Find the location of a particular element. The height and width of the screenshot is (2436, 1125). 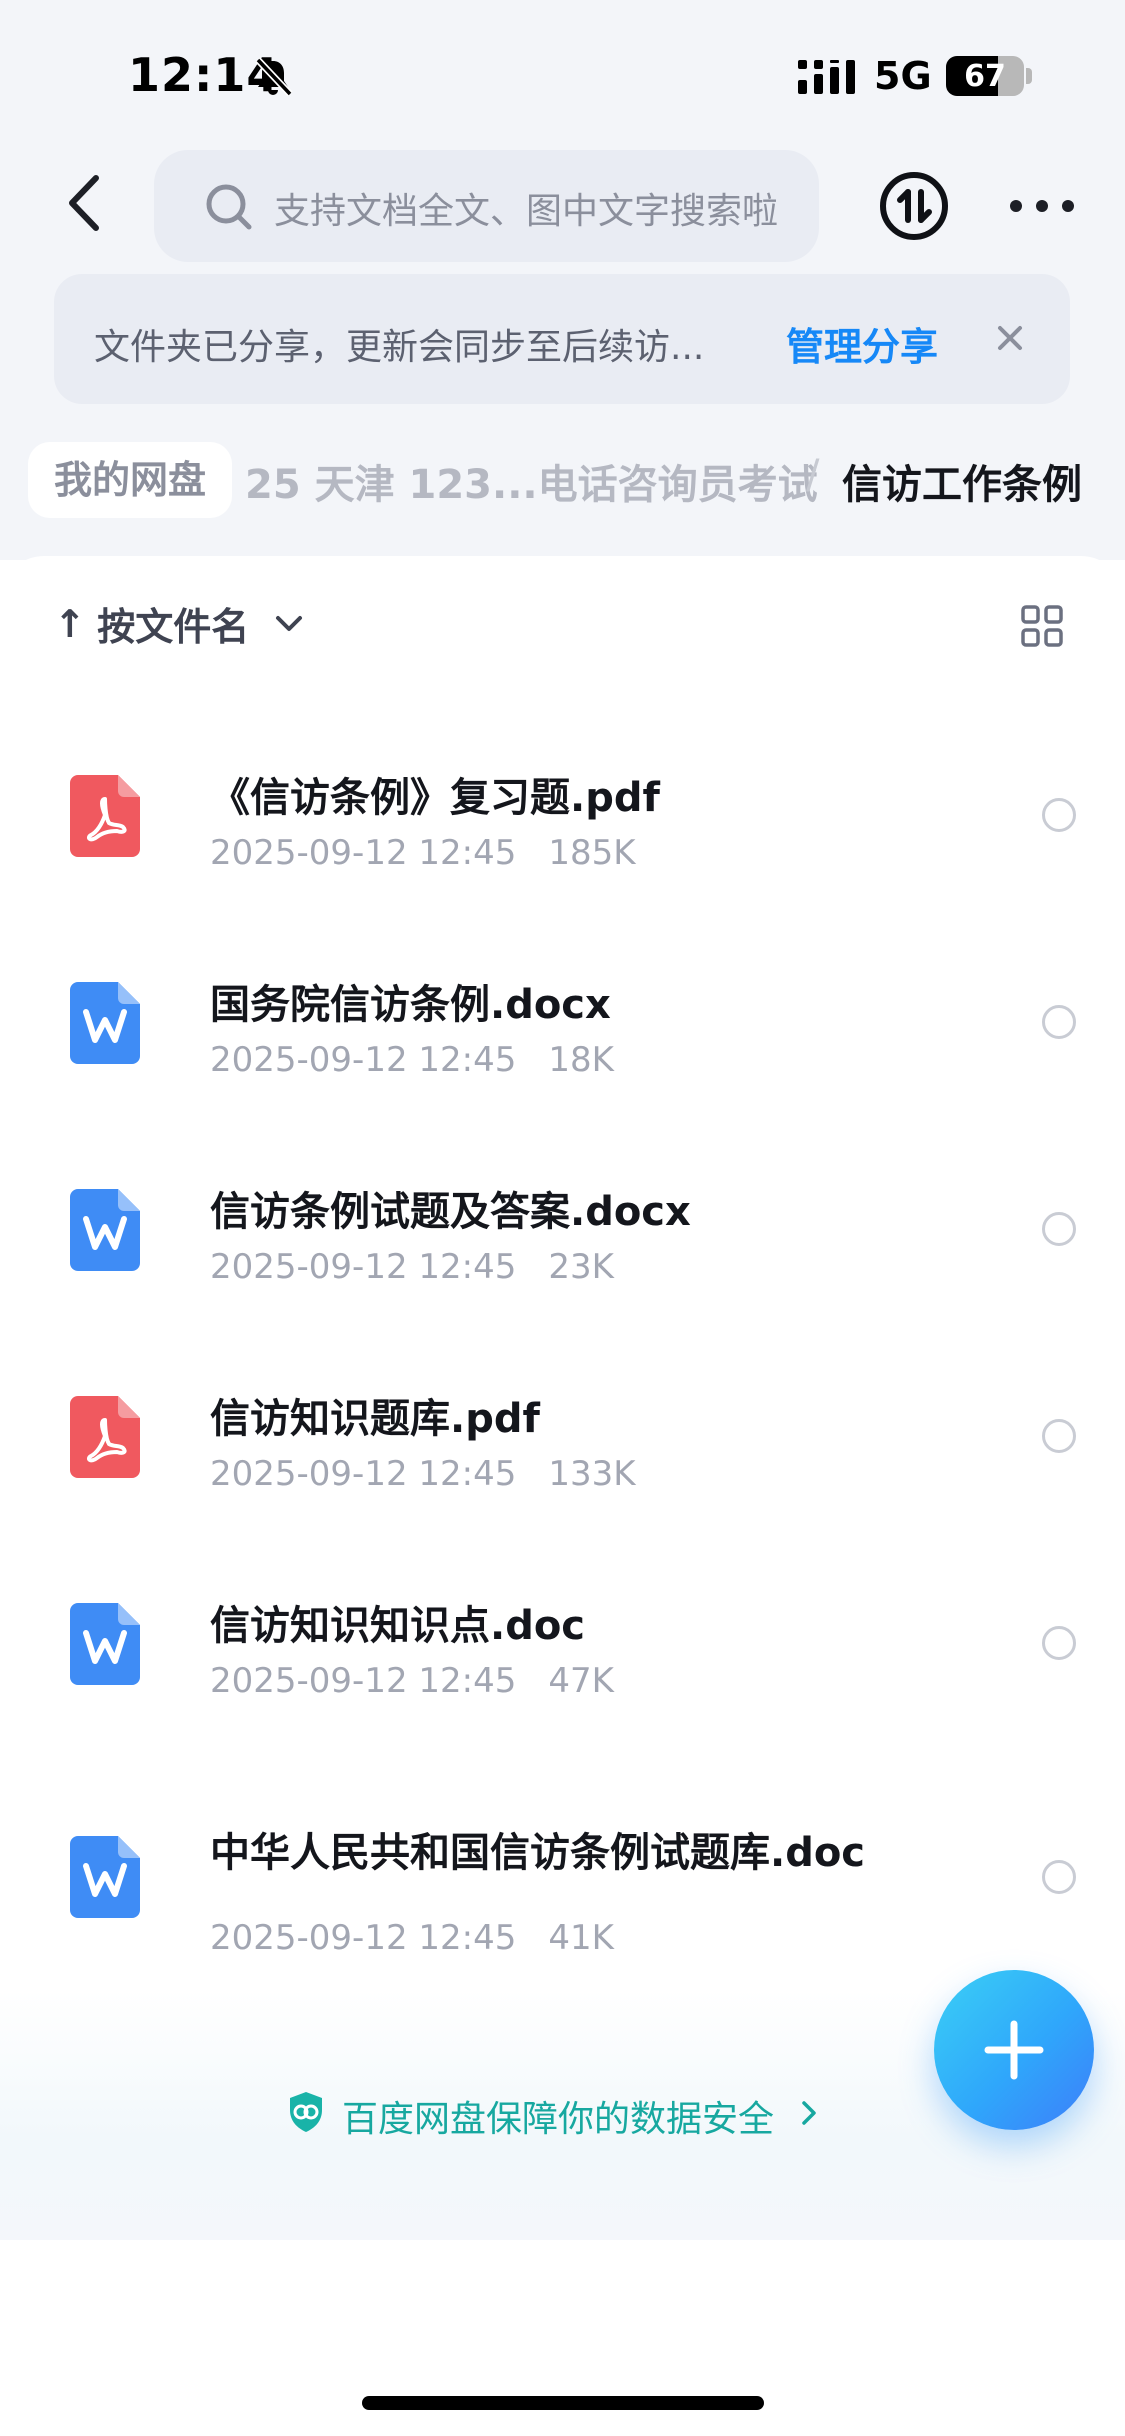

file-row: 信访条例试题及答案.docx 2025-09-12 12:45 23K is located at coordinates (562, 1229).